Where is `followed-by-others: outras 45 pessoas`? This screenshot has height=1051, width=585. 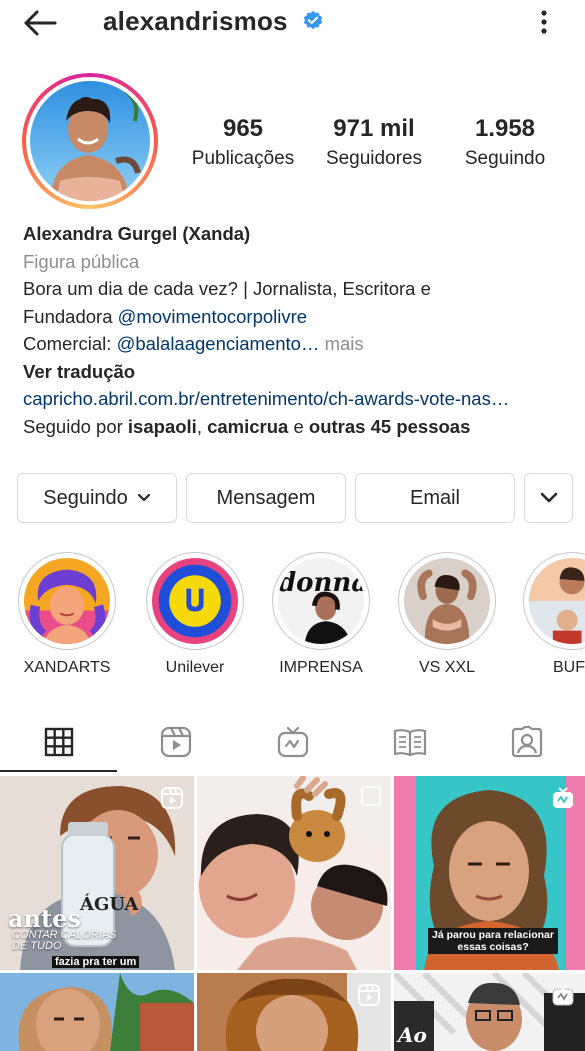
followed-by-others: outras 45 pessoas is located at coordinates (389, 426).